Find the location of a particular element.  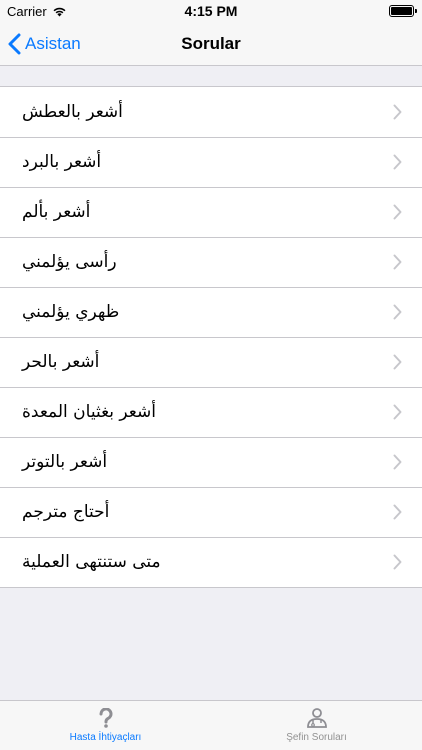

list-item: أشعر بالعطش is located at coordinates (211, 112).